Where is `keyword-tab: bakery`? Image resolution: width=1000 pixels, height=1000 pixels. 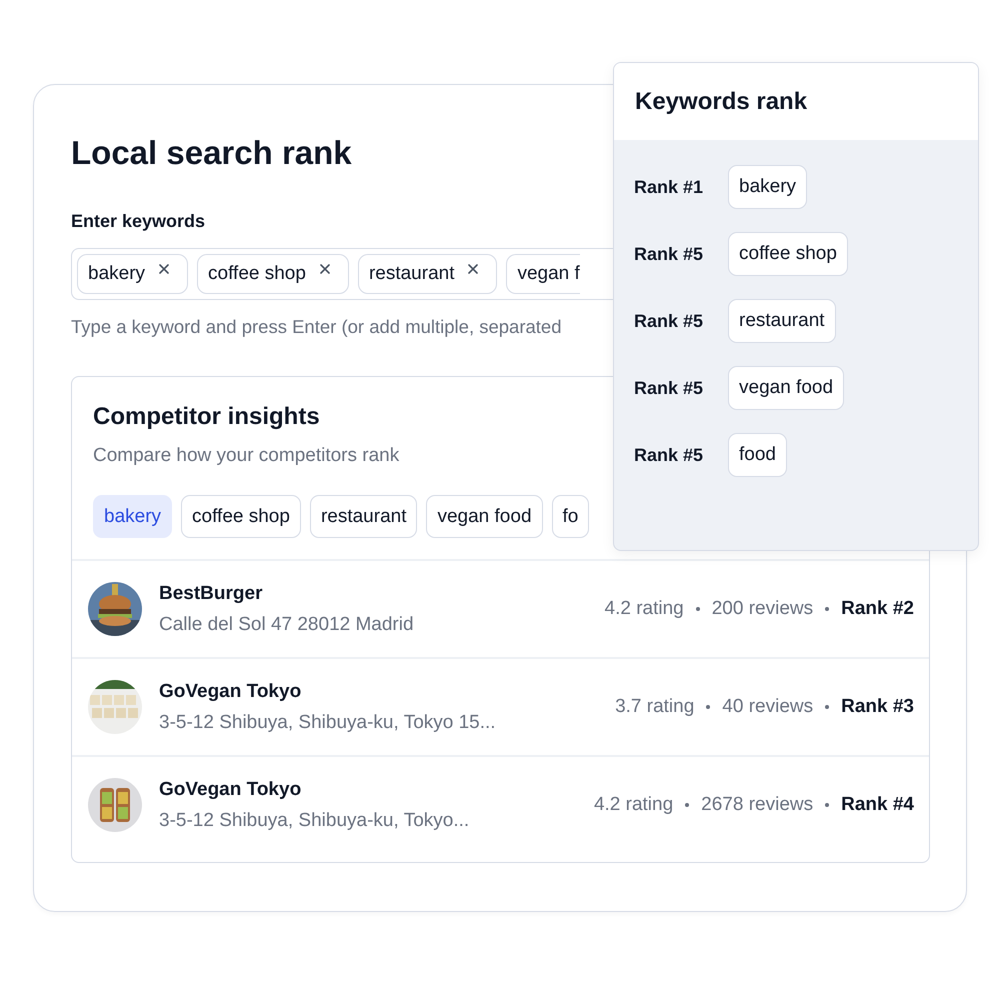 keyword-tab: bakery is located at coordinates (132, 516).